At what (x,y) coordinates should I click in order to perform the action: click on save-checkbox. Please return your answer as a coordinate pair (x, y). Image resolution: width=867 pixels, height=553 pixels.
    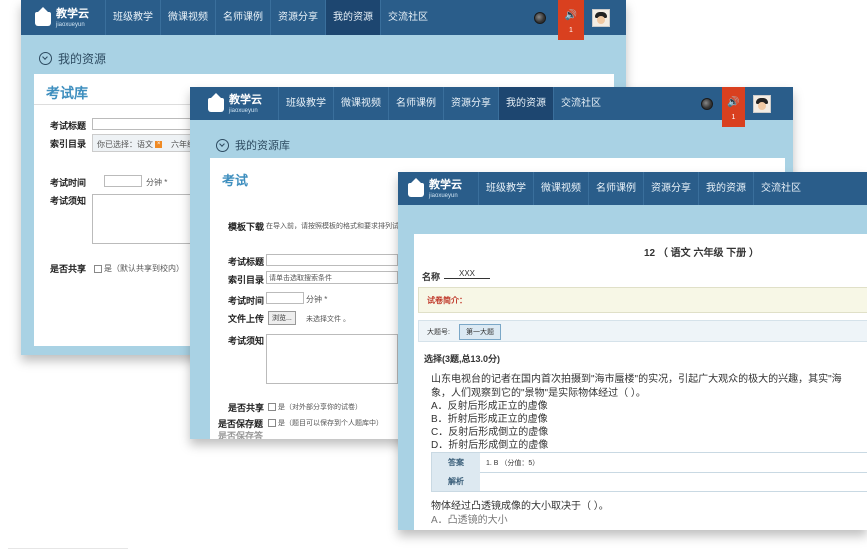
    Looking at the image, I should click on (272, 423).